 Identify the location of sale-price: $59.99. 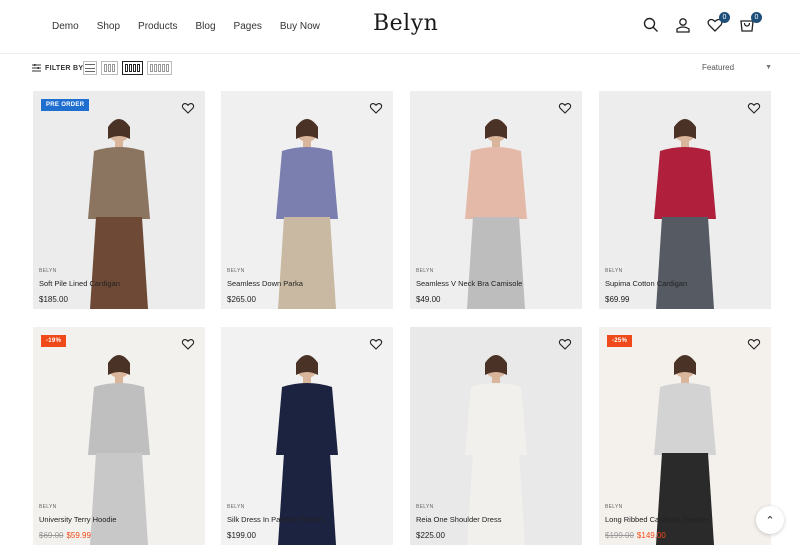
(78, 535).